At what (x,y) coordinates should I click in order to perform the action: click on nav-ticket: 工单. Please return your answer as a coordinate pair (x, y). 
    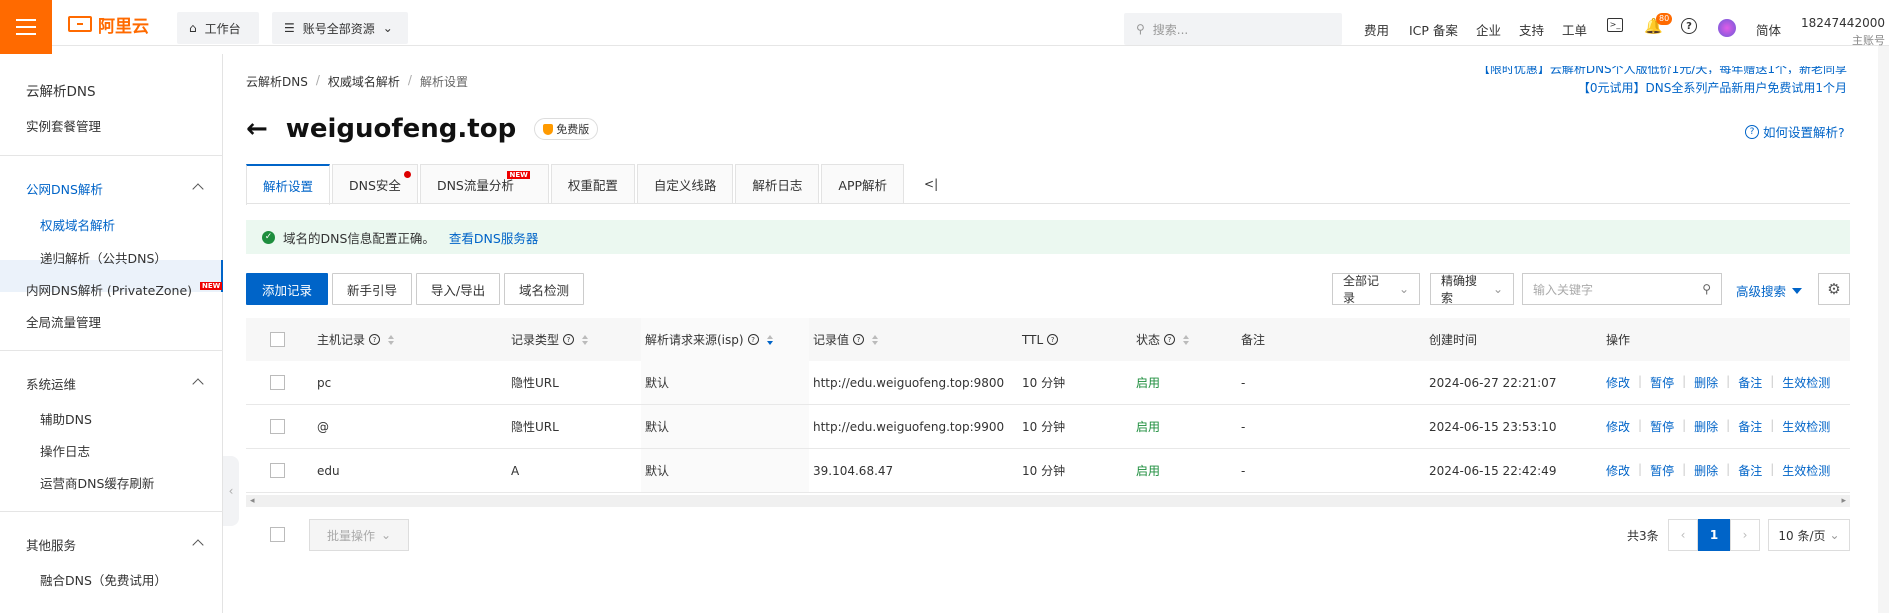
    Looking at the image, I should click on (1574, 29).